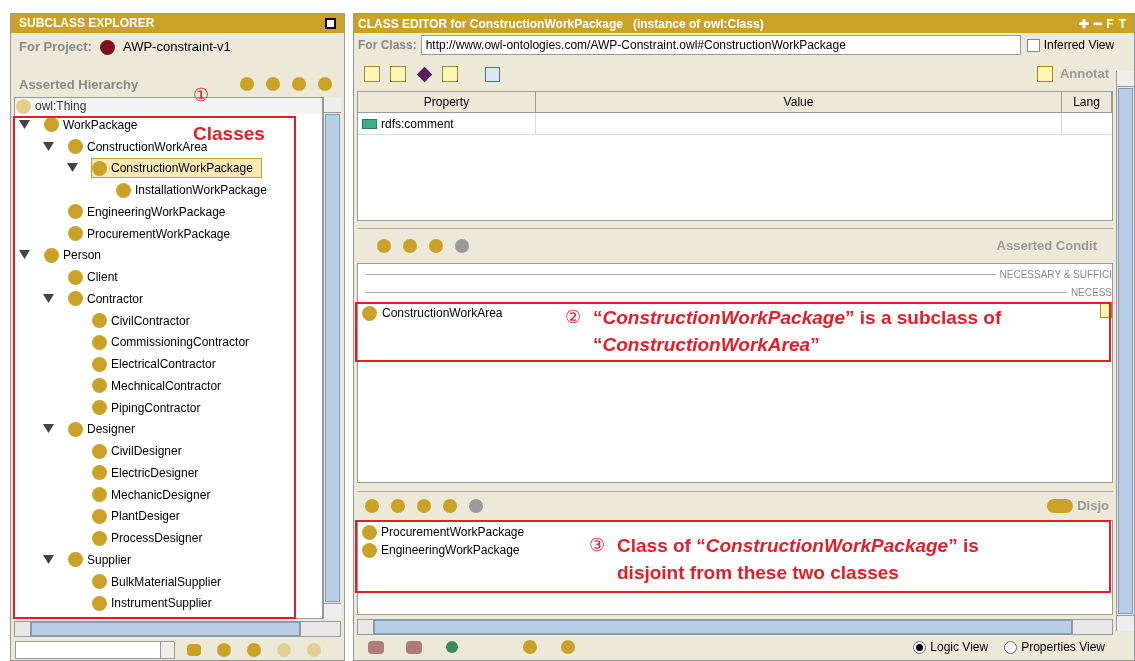 Image resolution: width=1135 pixels, height=661 pixels. I want to click on tree-item: CivilDesigner, so click(141, 451).